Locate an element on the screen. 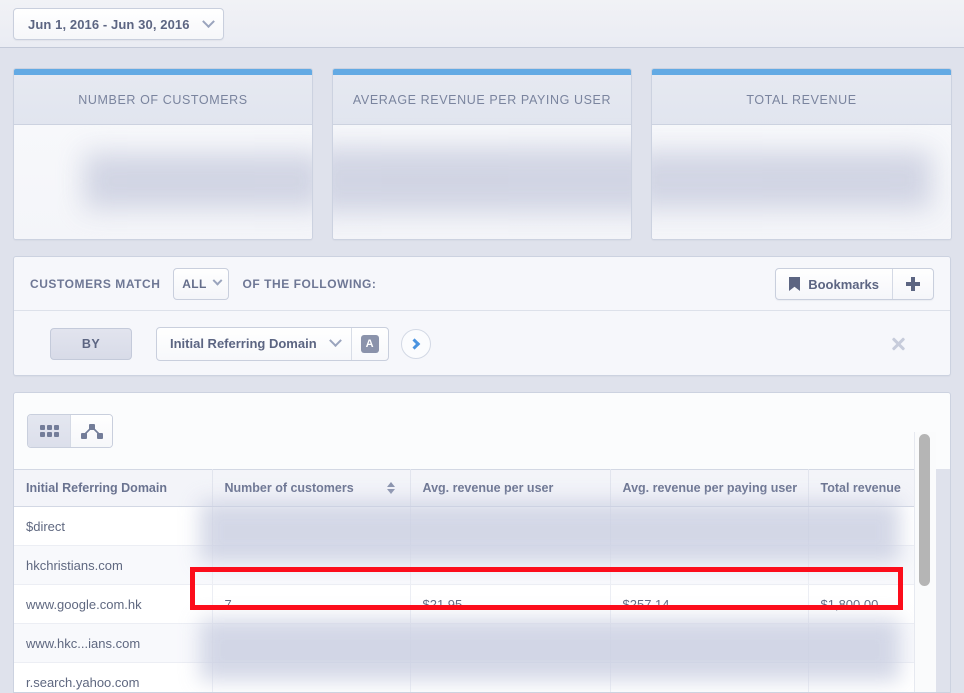 The height and width of the screenshot is (693, 964). cell-arppu: $257.14 is located at coordinates (709, 604).